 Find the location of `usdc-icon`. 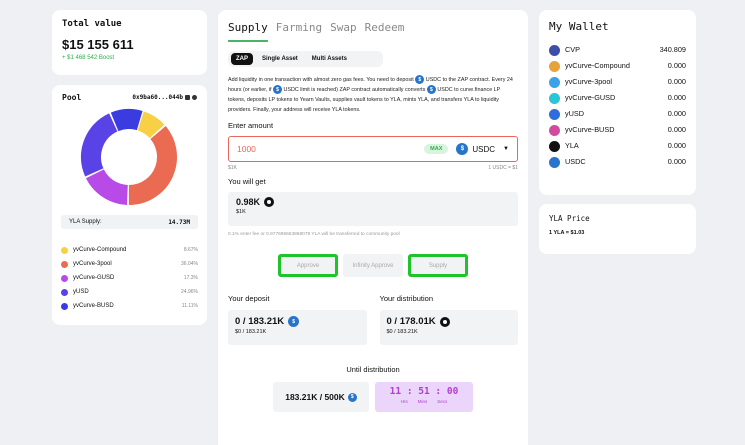

usdc-icon is located at coordinates (554, 162).